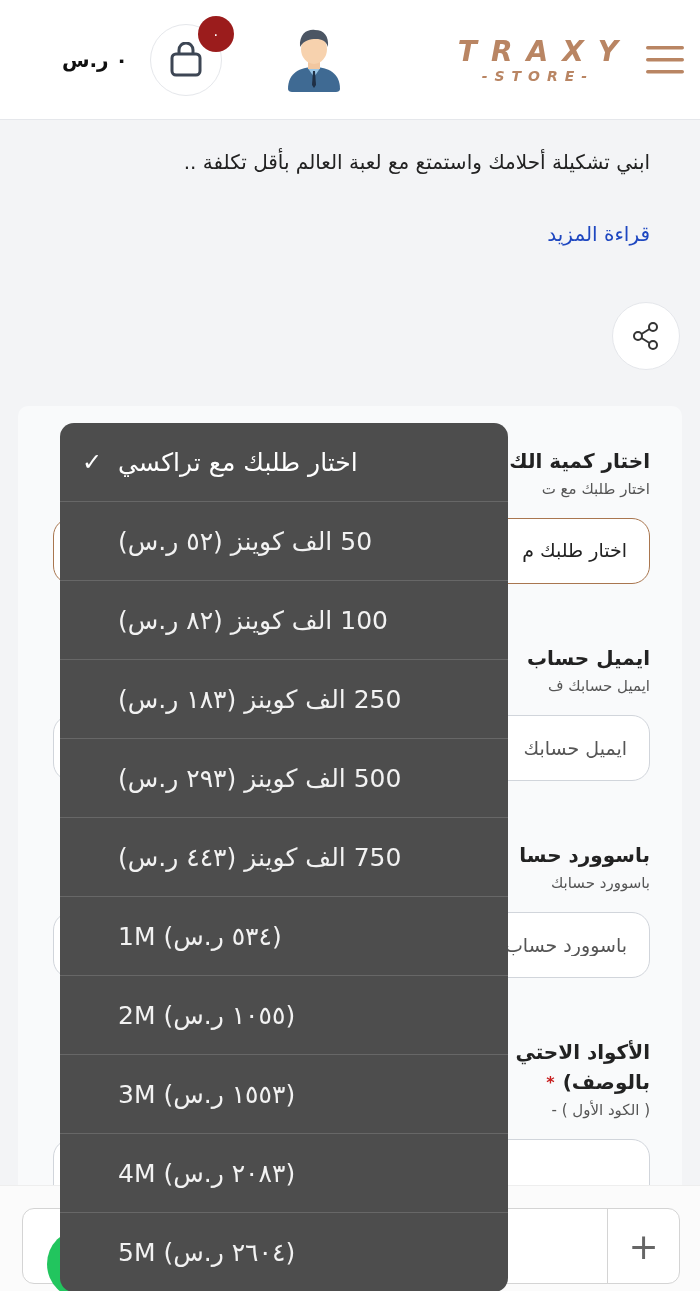 This screenshot has height=1291, width=700. Describe the element at coordinates (584, 855) in the screenshot. I see `field-label: باسوورد حسا` at that location.